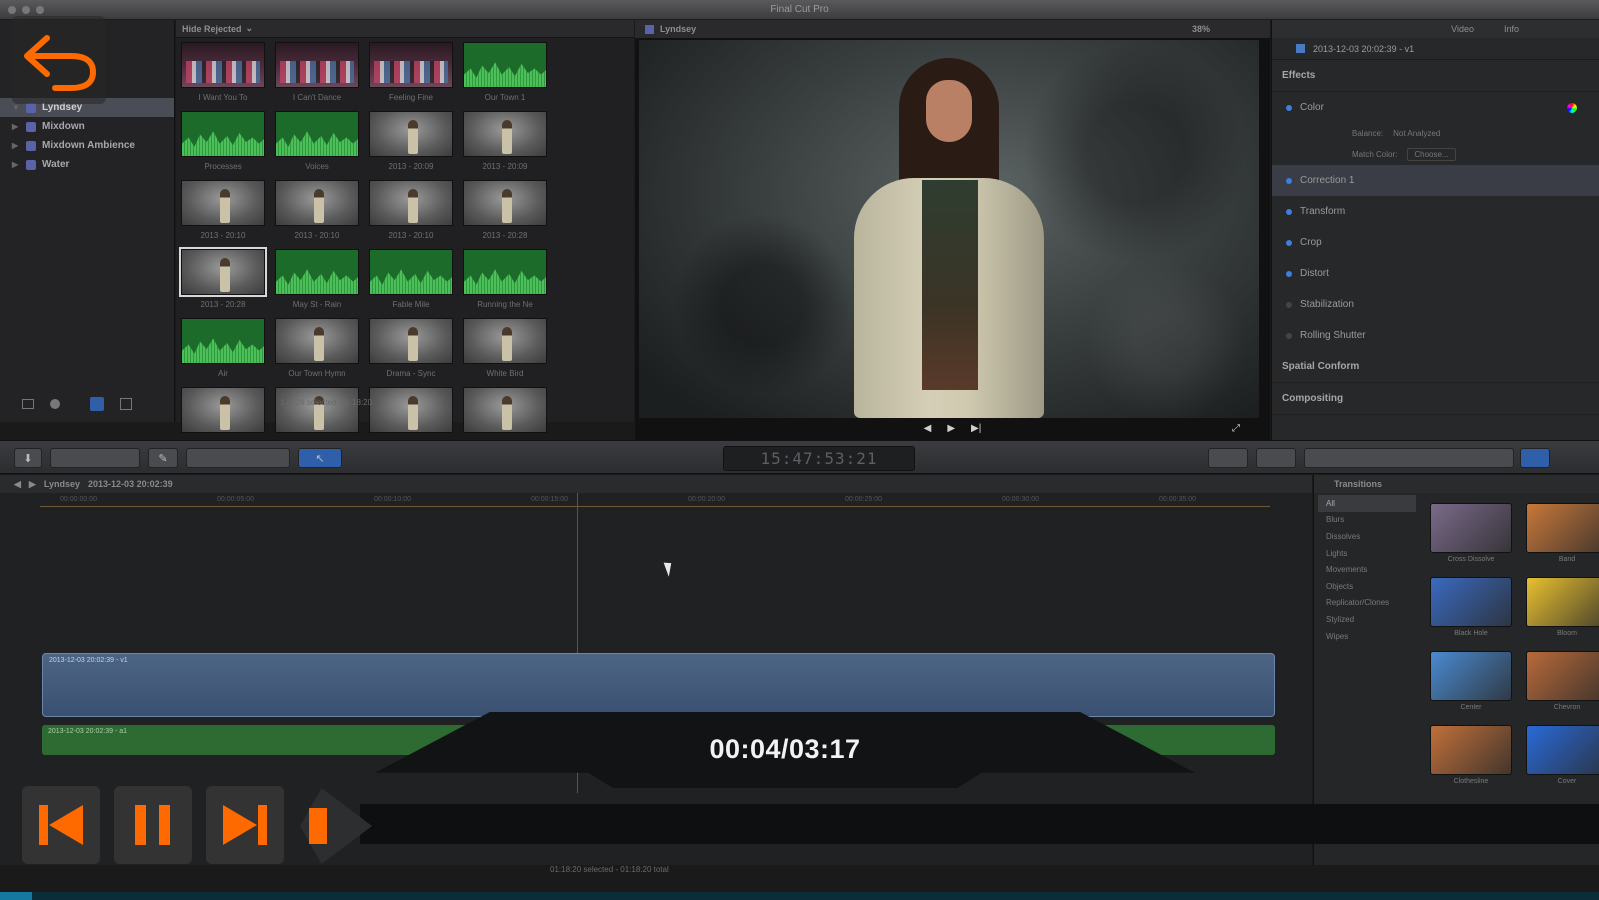 The height and width of the screenshot is (900, 1599). What do you see at coordinates (97, 404) in the screenshot?
I see `filmstrip-view-icon` at bounding box center [97, 404].